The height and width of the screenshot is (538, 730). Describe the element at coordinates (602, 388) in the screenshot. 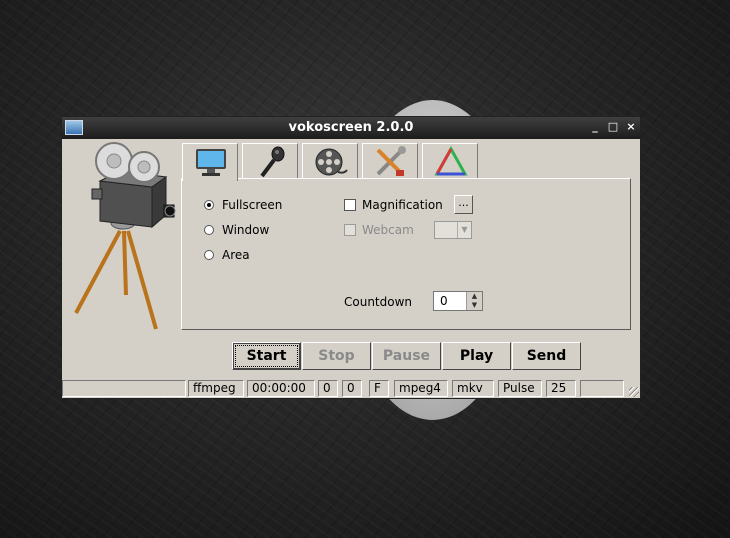

I see `status-spacer-segment` at that location.